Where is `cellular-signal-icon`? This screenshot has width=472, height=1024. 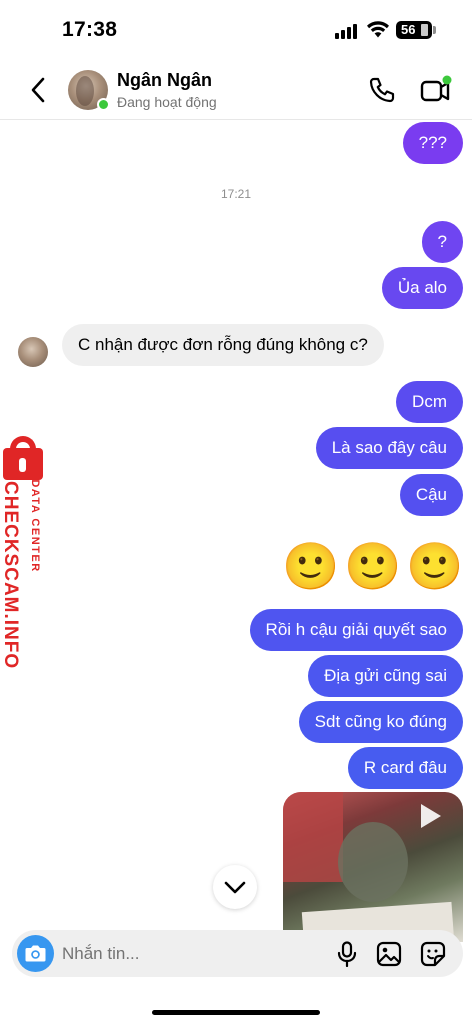 cellular-signal-icon is located at coordinates (347, 31).